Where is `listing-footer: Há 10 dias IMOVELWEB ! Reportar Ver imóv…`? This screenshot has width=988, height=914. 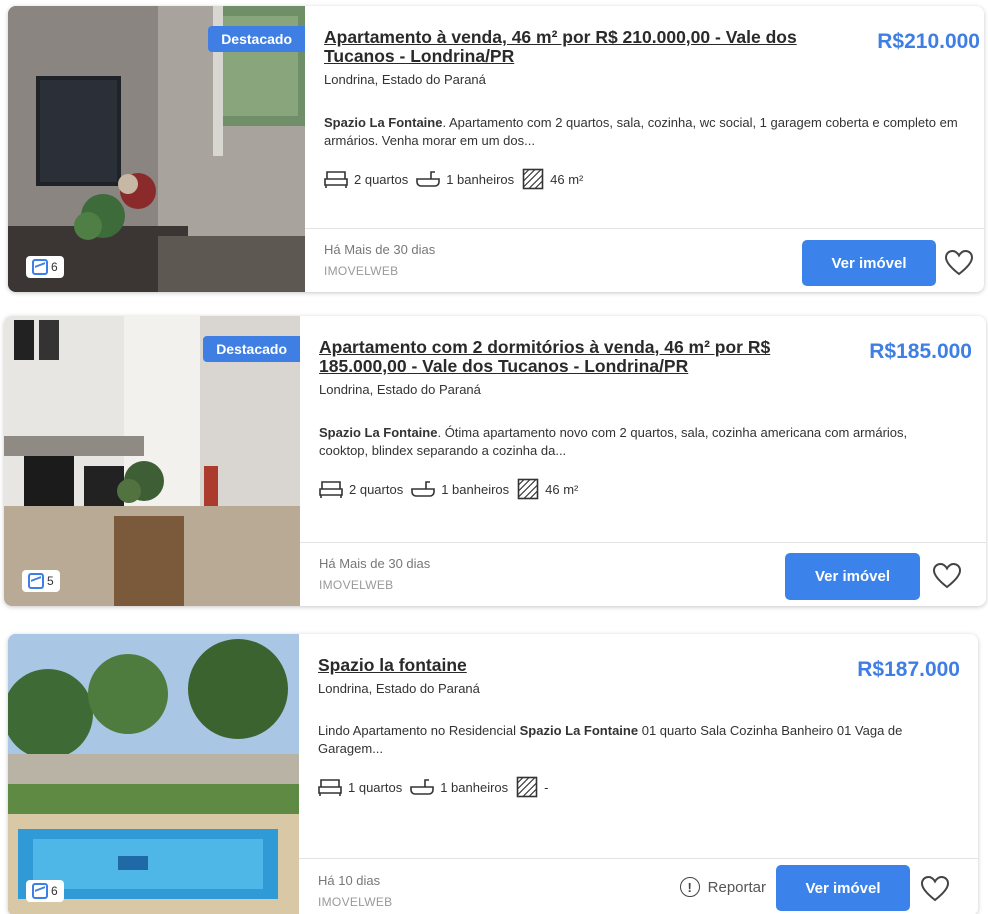
listing-footer: Há 10 dias IMOVELWEB ! Reportar Ver imóv… is located at coordinates (638, 886).